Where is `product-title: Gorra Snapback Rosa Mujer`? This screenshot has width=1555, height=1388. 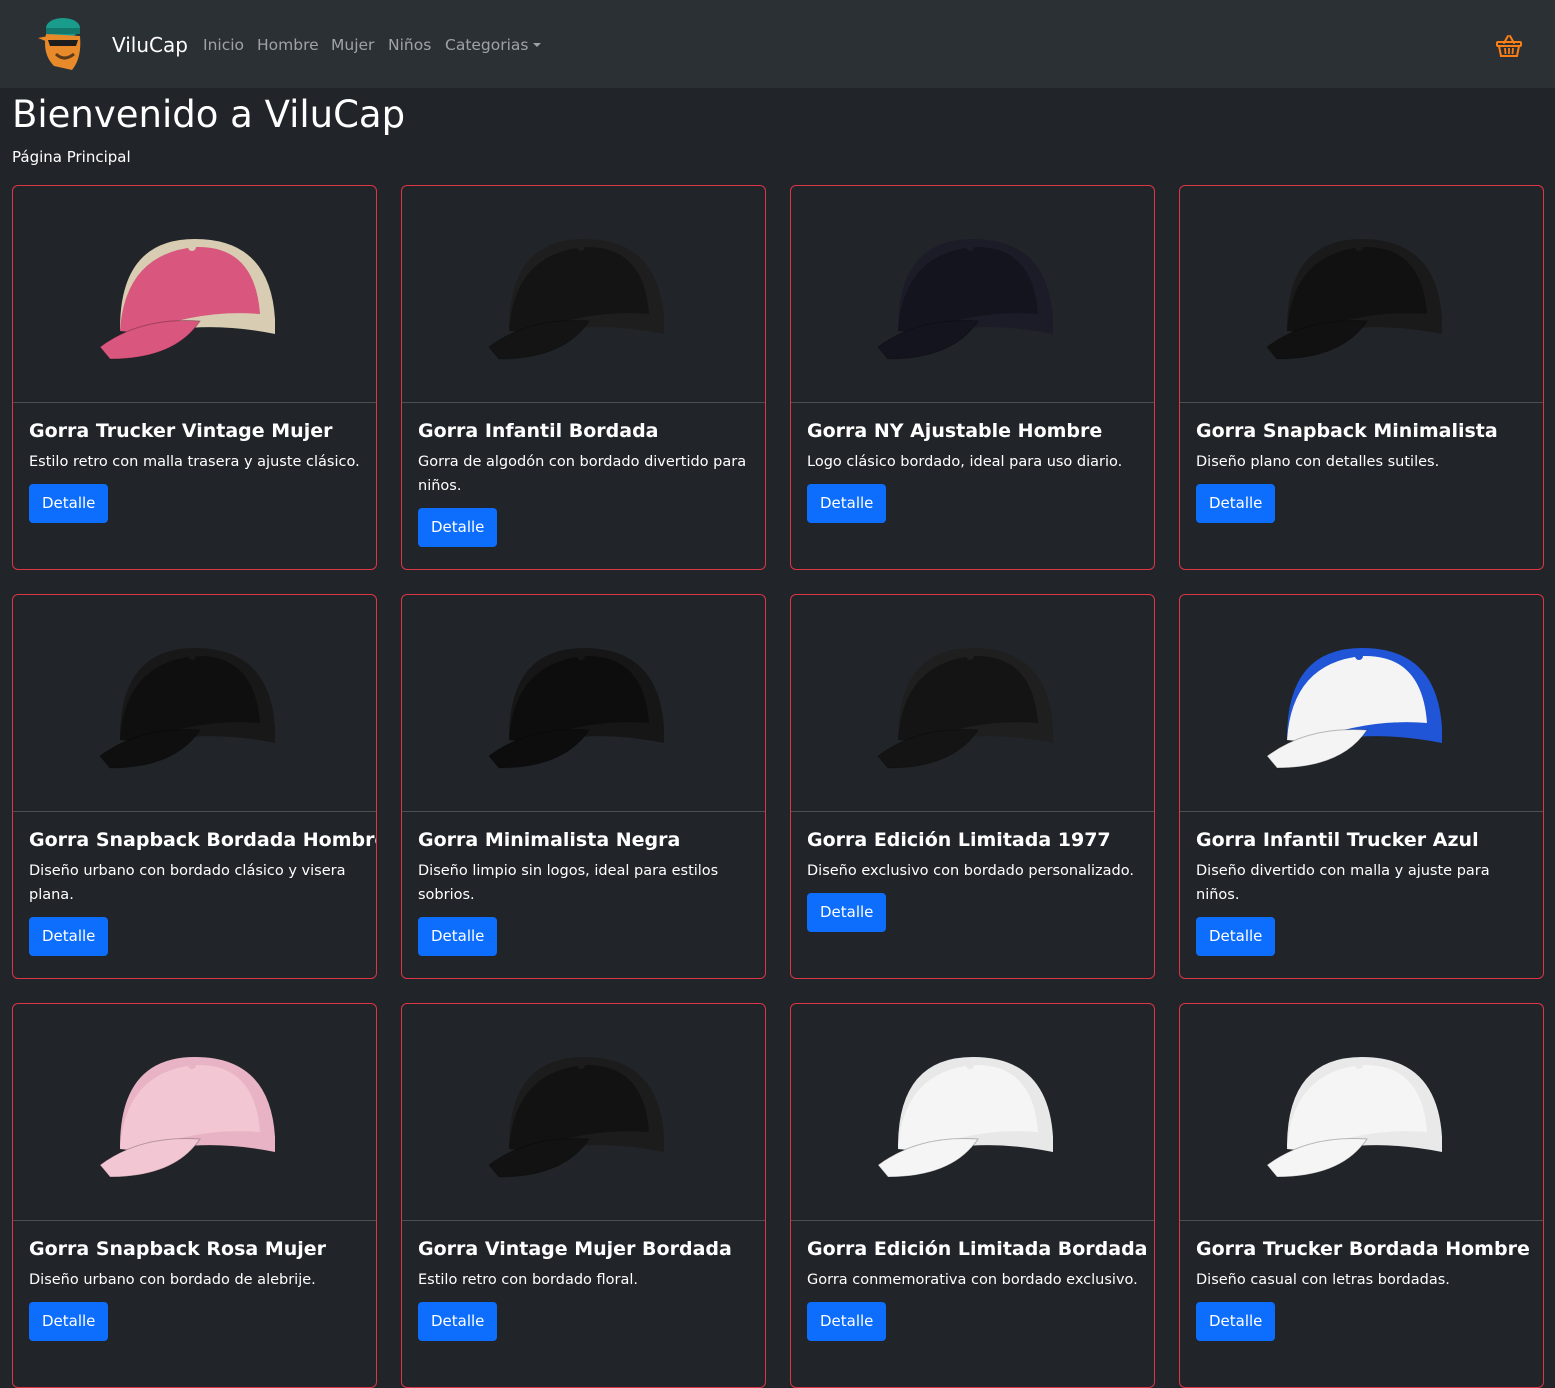
product-title: Gorra Snapback Rosa Mujer is located at coordinates (178, 1249).